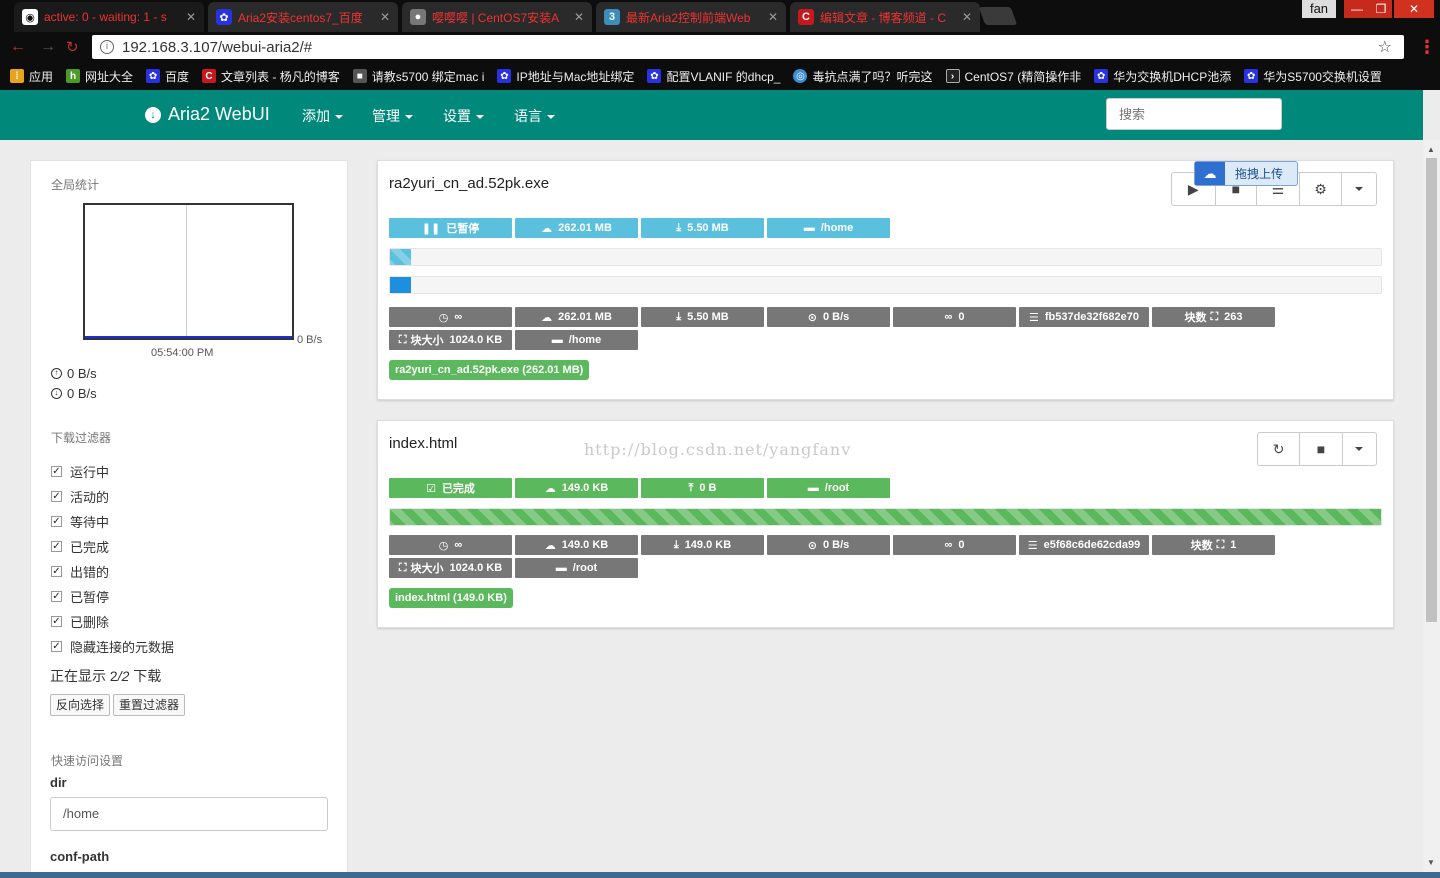 Image resolution: width=1440 pixels, height=878 pixels. What do you see at coordinates (557, 340) in the screenshot?
I see `folder-icon: ▬` at bounding box center [557, 340].